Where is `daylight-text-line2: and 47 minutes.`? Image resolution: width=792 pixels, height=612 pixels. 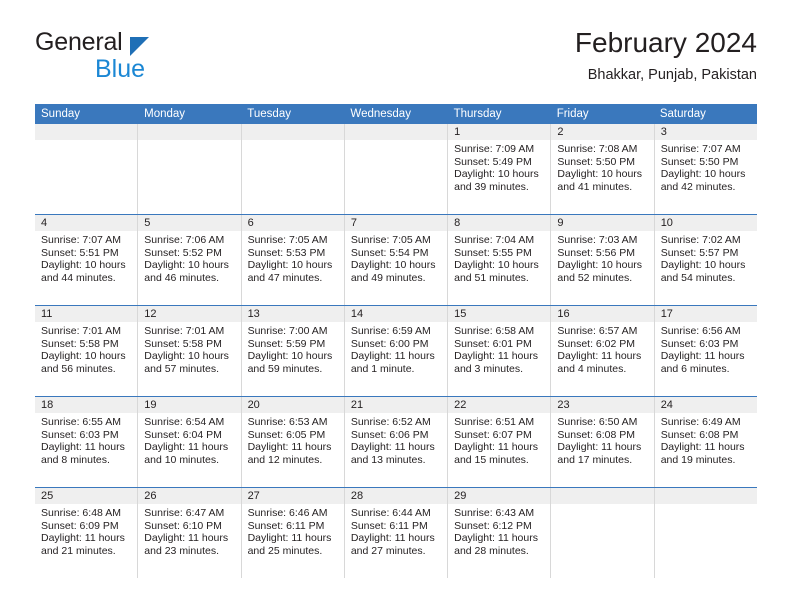 daylight-text-line2: and 47 minutes. is located at coordinates (285, 277).